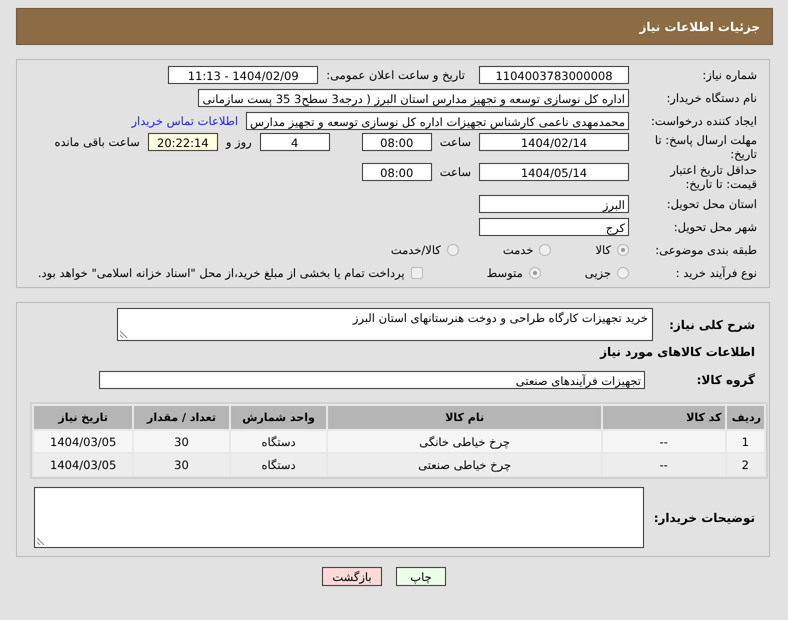 The width and height of the screenshot is (788, 620). I want to click on field-label: استان محل تحویل:, so click(711, 203).